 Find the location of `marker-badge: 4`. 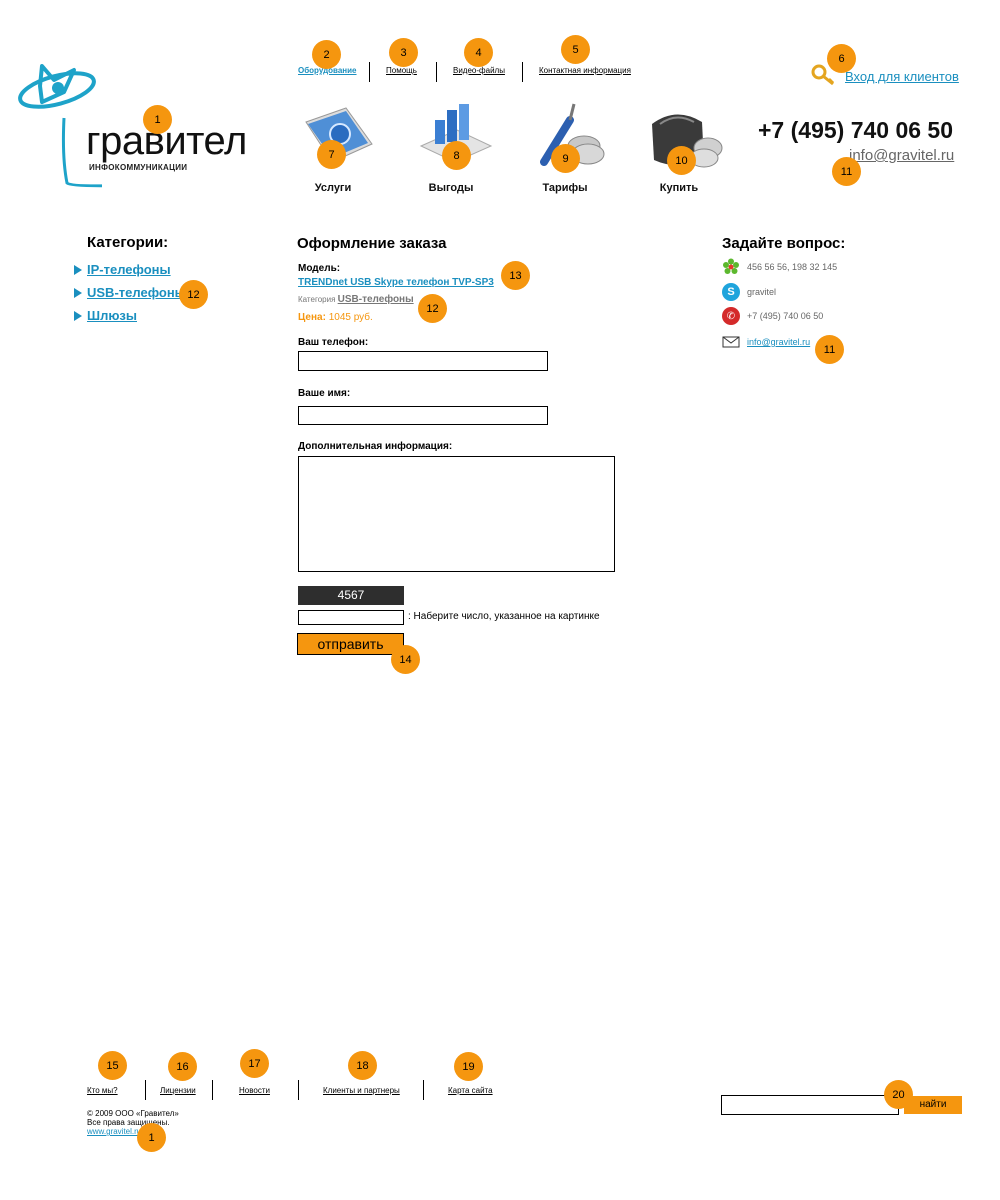

marker-badge: 4 is located at coordinates (478, 52).